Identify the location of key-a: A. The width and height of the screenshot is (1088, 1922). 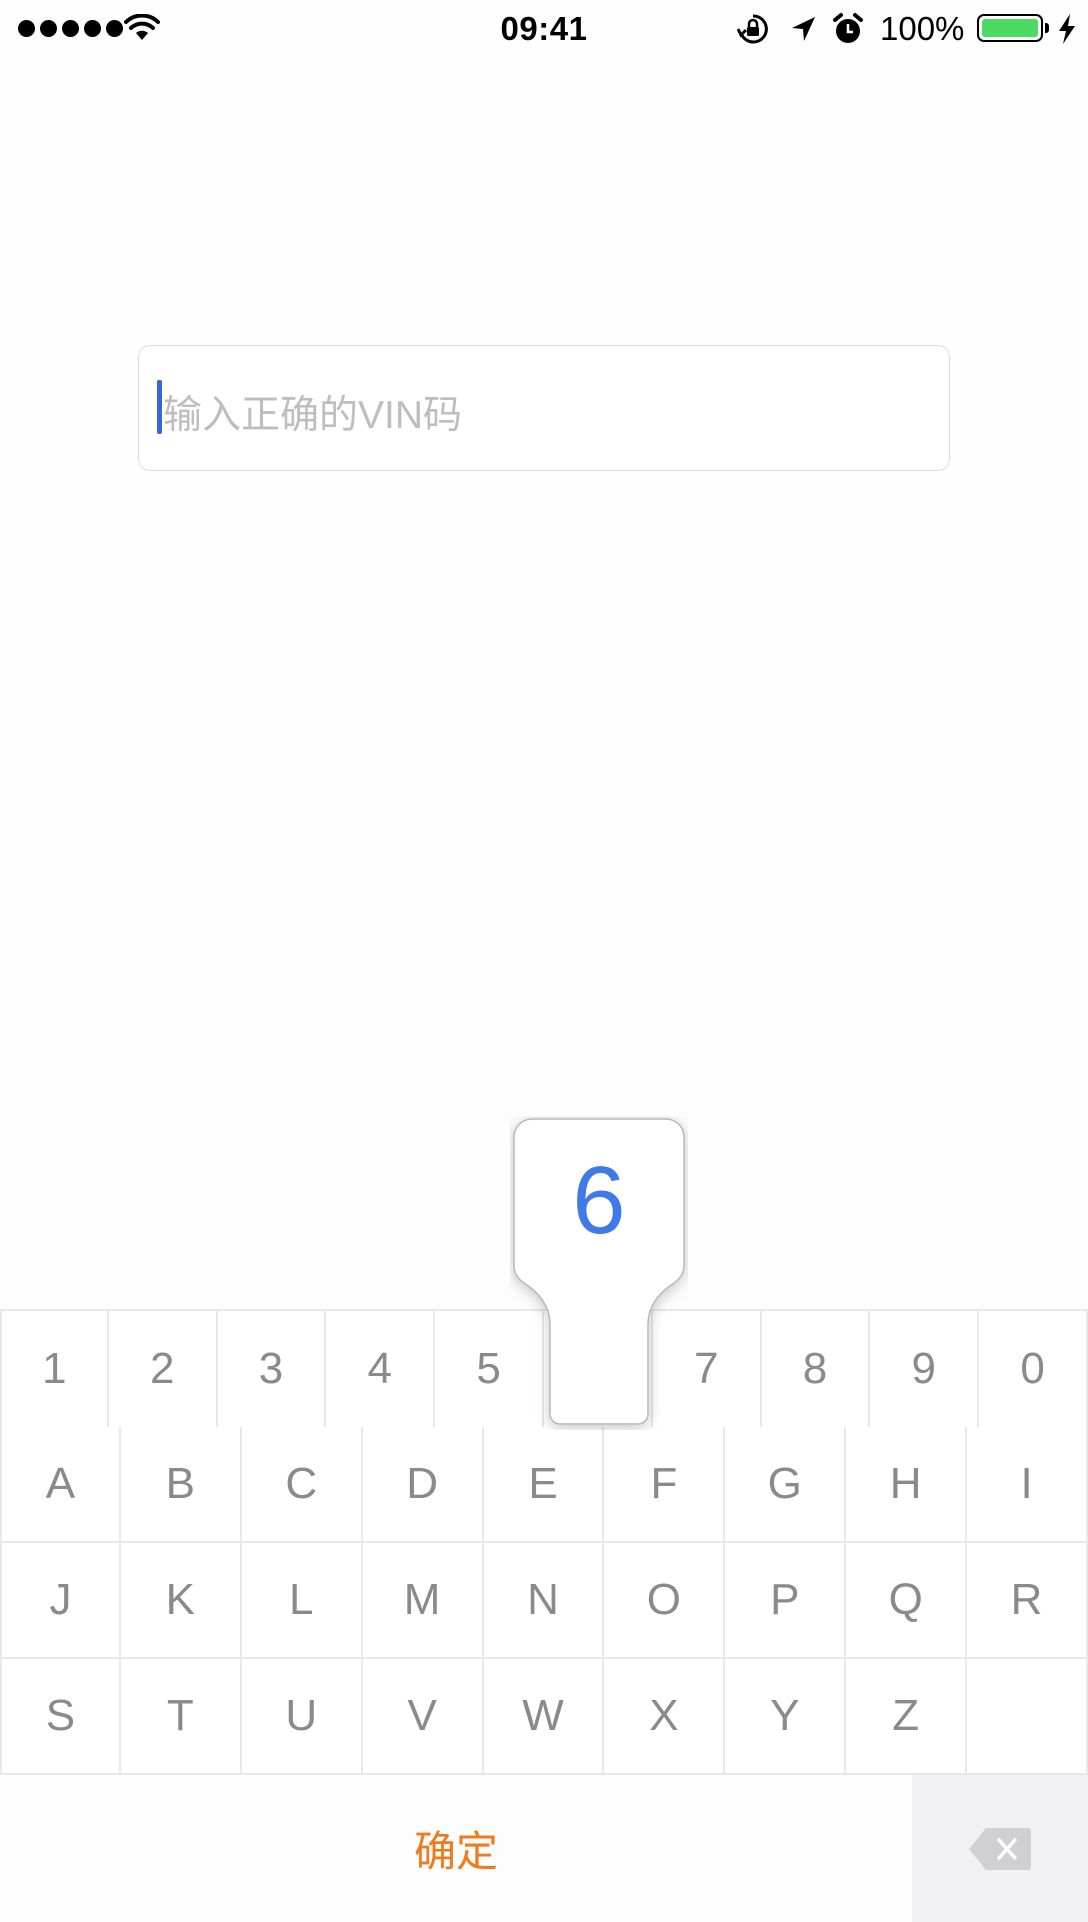
(60, 1485).